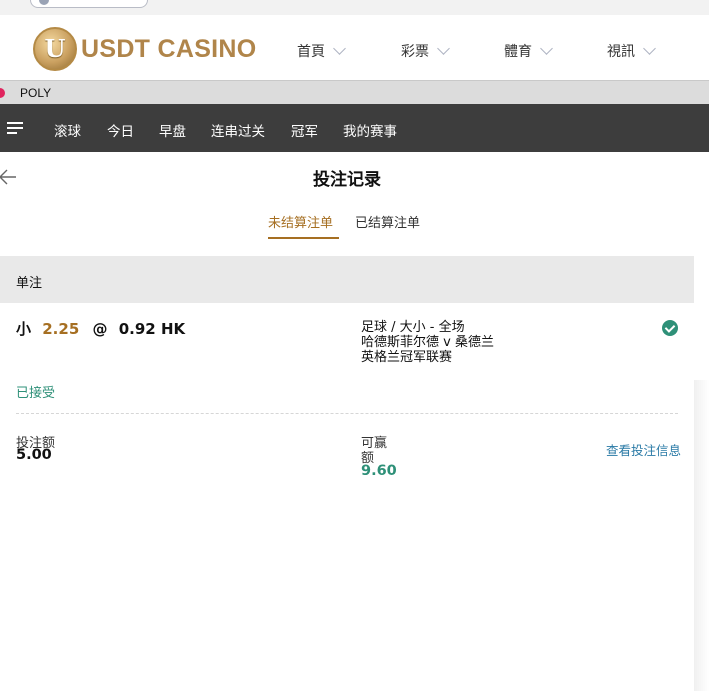 The width and height of the screenshot is (709, 691). I want to click on provider-dot-icon, so click(2, 93).